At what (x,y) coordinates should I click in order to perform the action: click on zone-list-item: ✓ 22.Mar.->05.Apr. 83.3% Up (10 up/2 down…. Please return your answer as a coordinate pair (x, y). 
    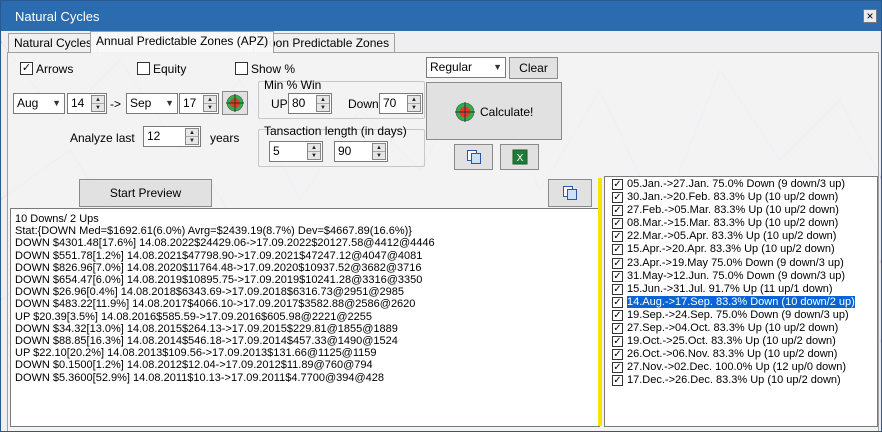
    Looking at the image, I should click on (741, 236).